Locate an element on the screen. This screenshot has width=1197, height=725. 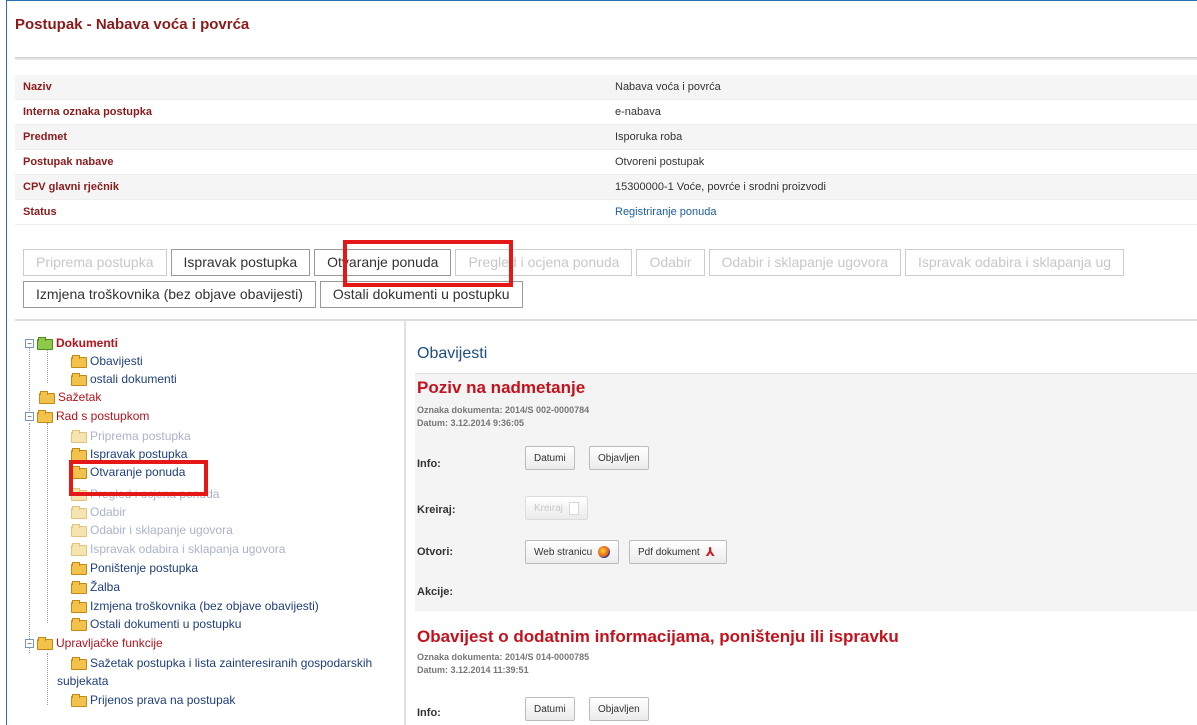
info-row-status: Status Registriranje ponuda is located at coordinates (606, 212).